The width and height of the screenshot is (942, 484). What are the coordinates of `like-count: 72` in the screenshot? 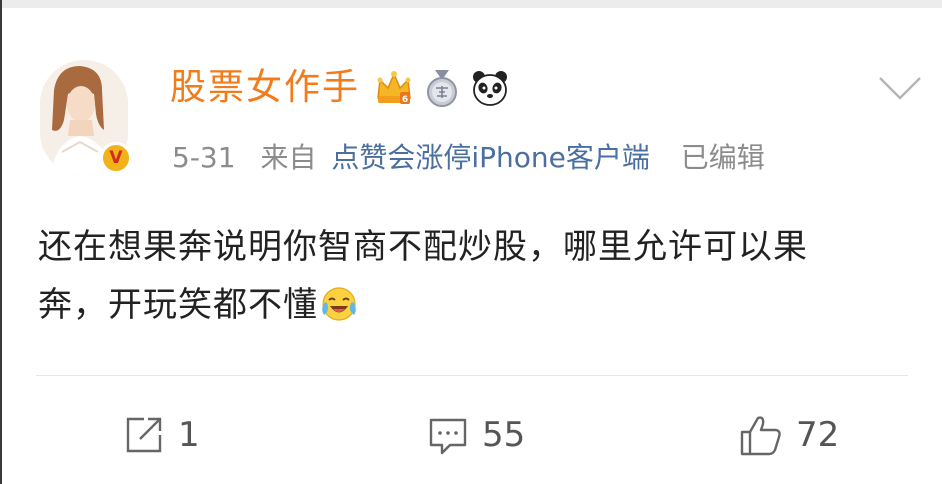 It's located at (818, 435).